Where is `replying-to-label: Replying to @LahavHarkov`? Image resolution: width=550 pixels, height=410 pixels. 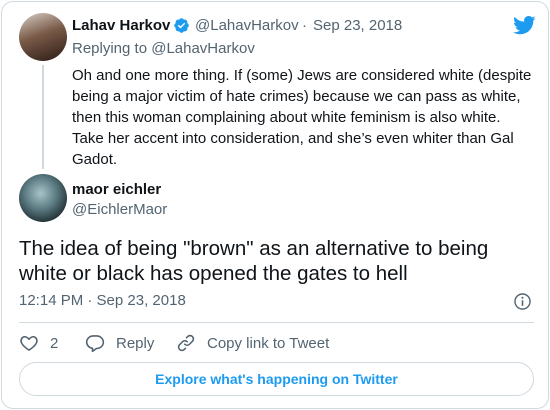
replying-to-label: Replying to @LahavHarkov is located at coordinates (163, 48).